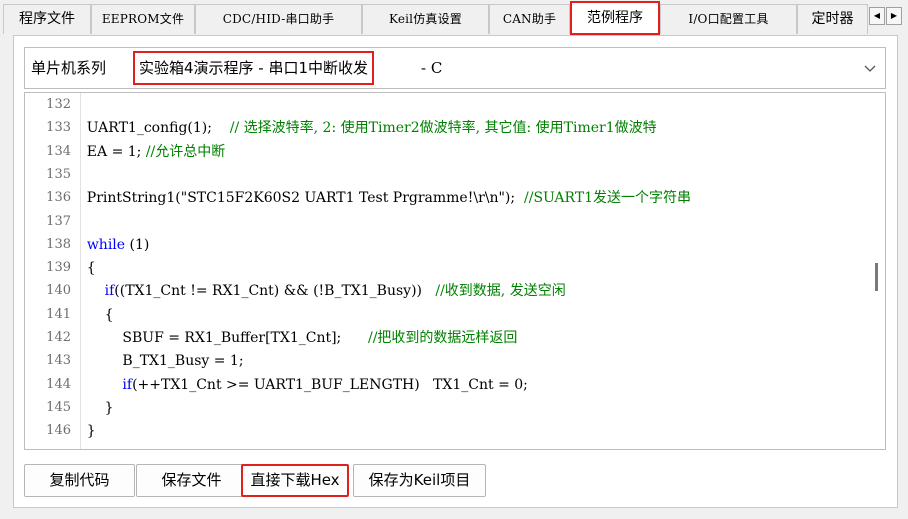 The image size is (908, 519). What do you see at coordinates (58, 314) in the screenshot?
I see `line-number: 141` at bounding box center [58, 314].